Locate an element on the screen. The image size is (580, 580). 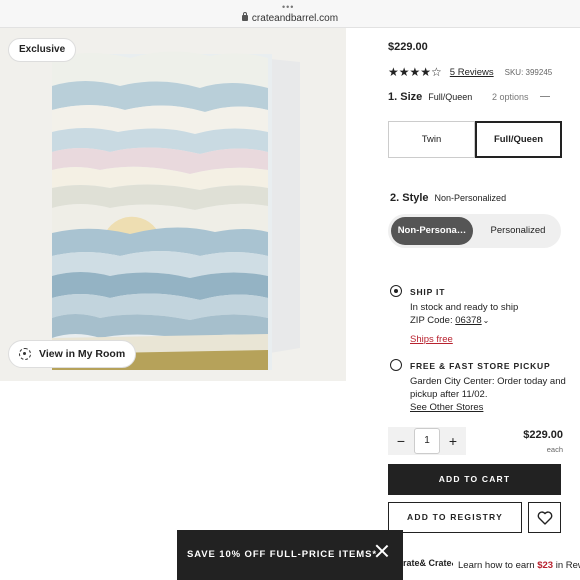
exclusive-badge: Exclusive is located at coordinates (42, 50).